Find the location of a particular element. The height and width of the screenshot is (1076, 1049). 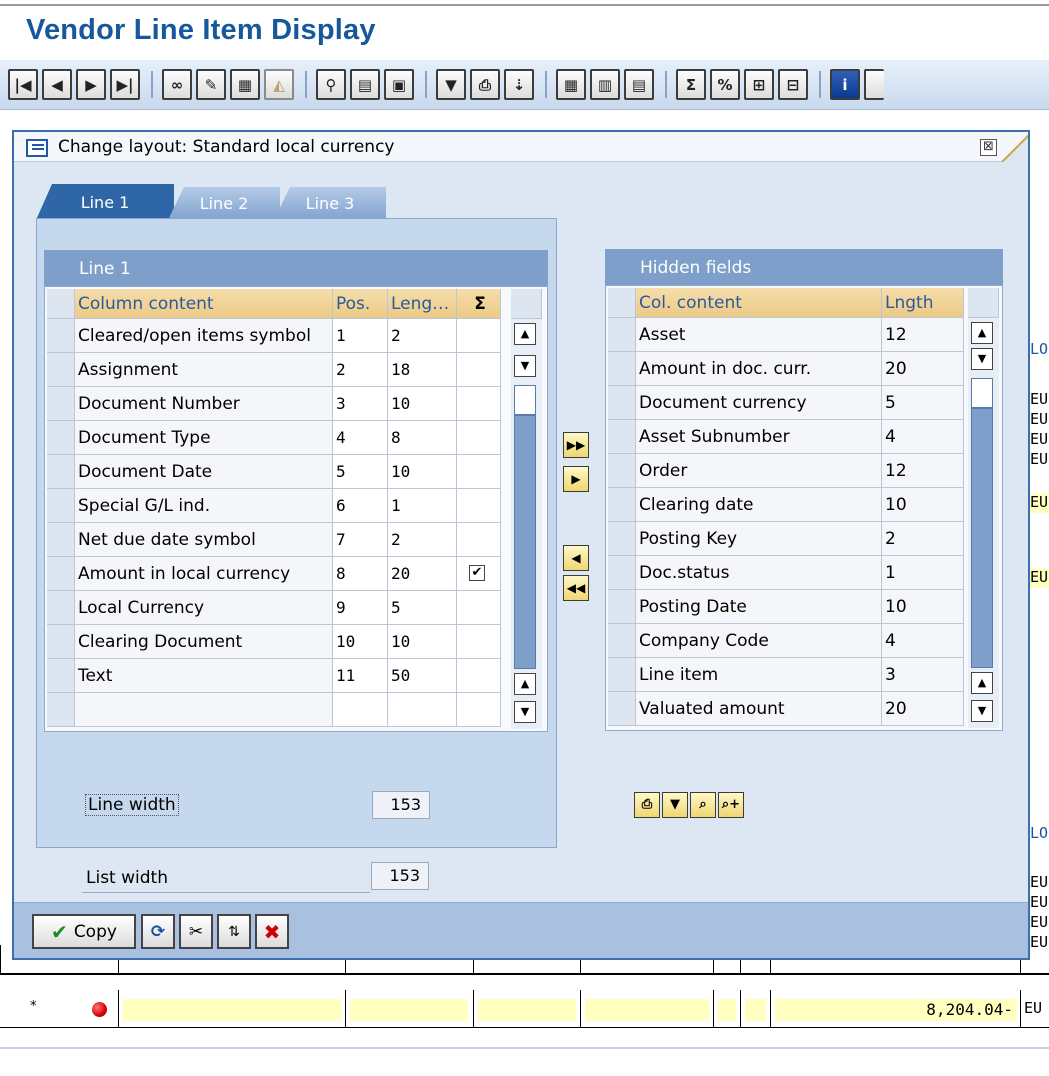

hidden-field-cell: Asset is located at coordinates (759, 335).